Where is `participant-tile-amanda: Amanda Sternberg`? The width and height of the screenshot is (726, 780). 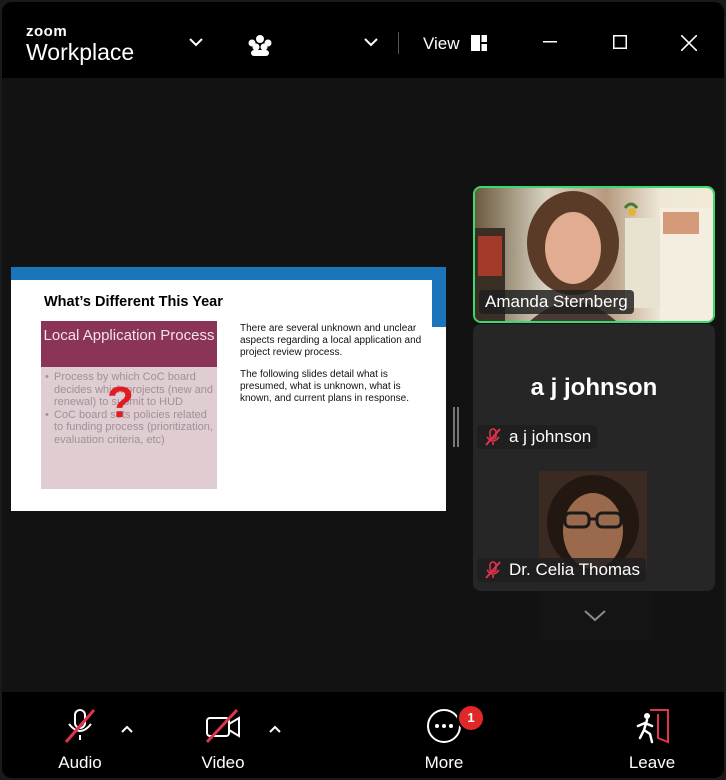 participant-tile-amanda: Amanda Sternberg is located at coordinates (594, 254).